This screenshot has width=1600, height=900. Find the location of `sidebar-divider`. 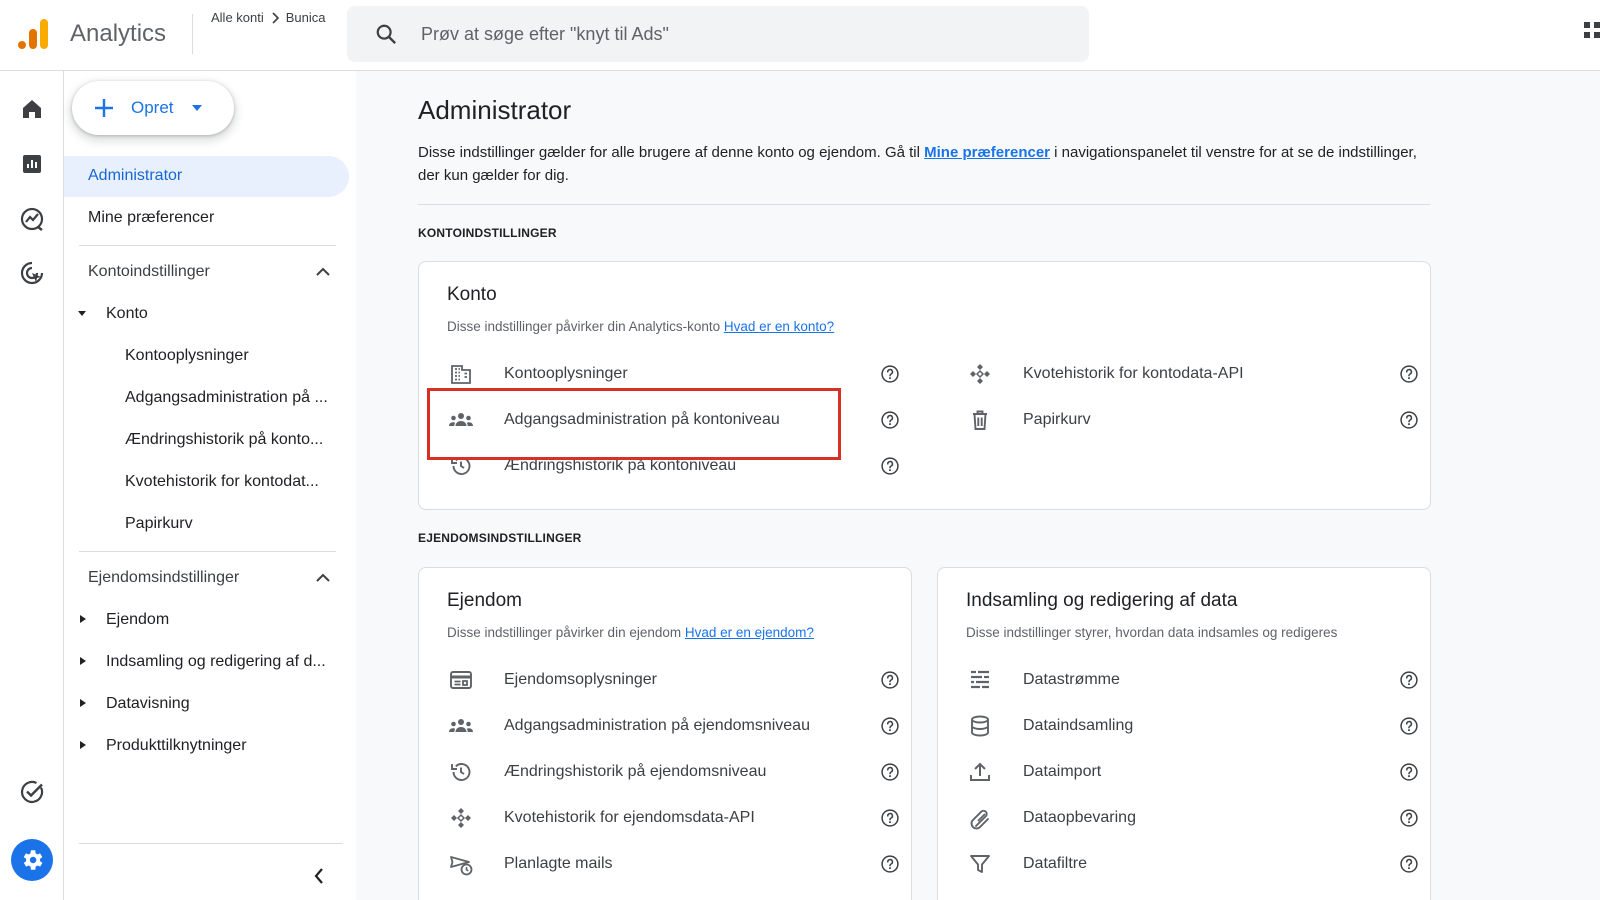

sidebar-divider is located at coordinates (207, 551).